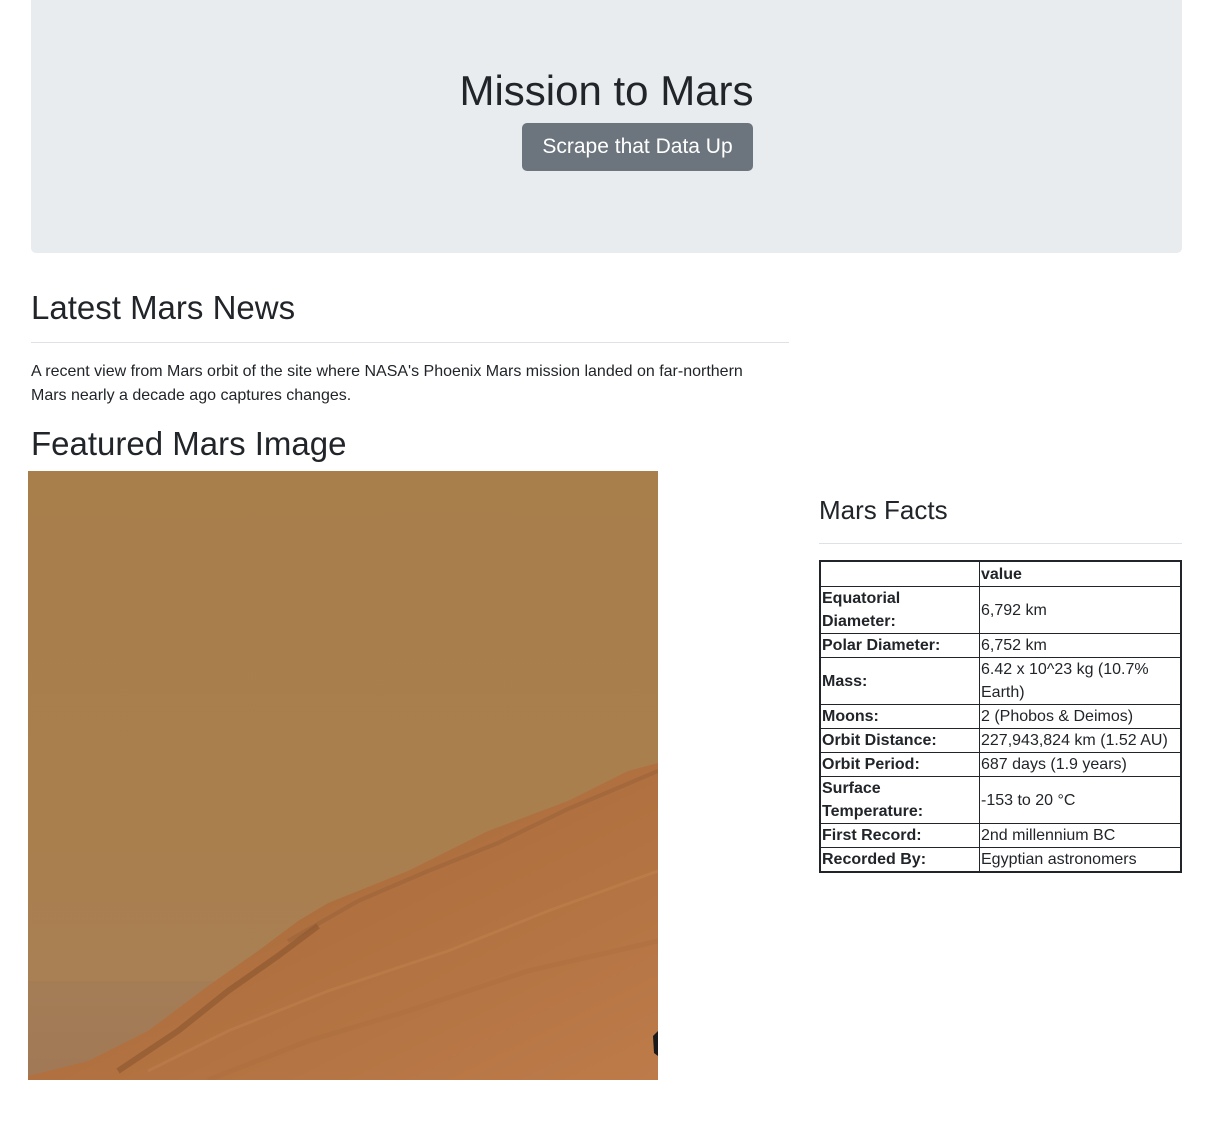 The height and width of the screenshot is (1136, 1213). What do you see at coordinates (1080, 610) in the screenshot?
I see `fact-value: 6,792 km` at bounding box center [1080, 610].